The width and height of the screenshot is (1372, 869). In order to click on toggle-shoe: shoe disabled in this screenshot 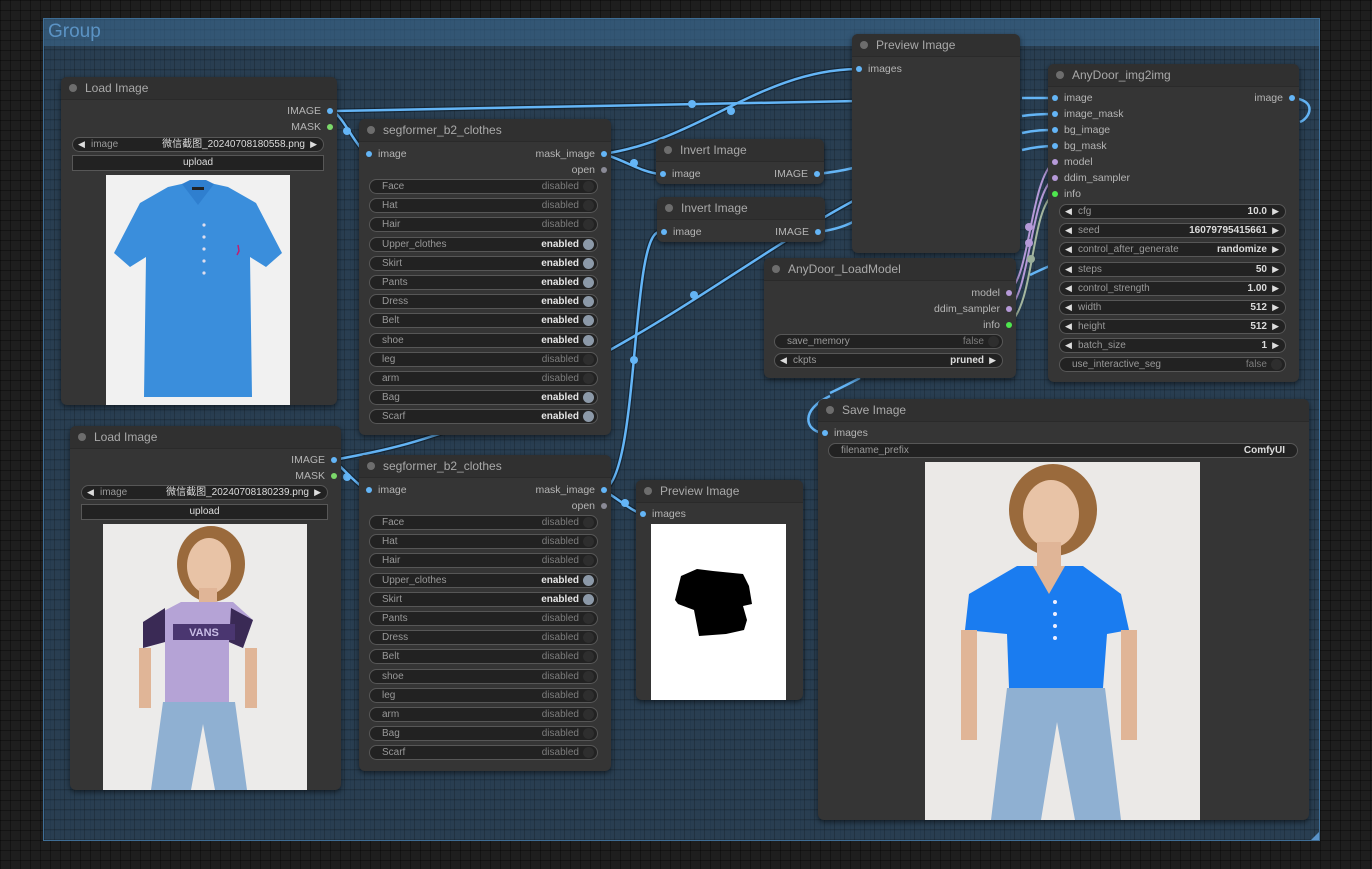, I will do `click(483, 676)`.